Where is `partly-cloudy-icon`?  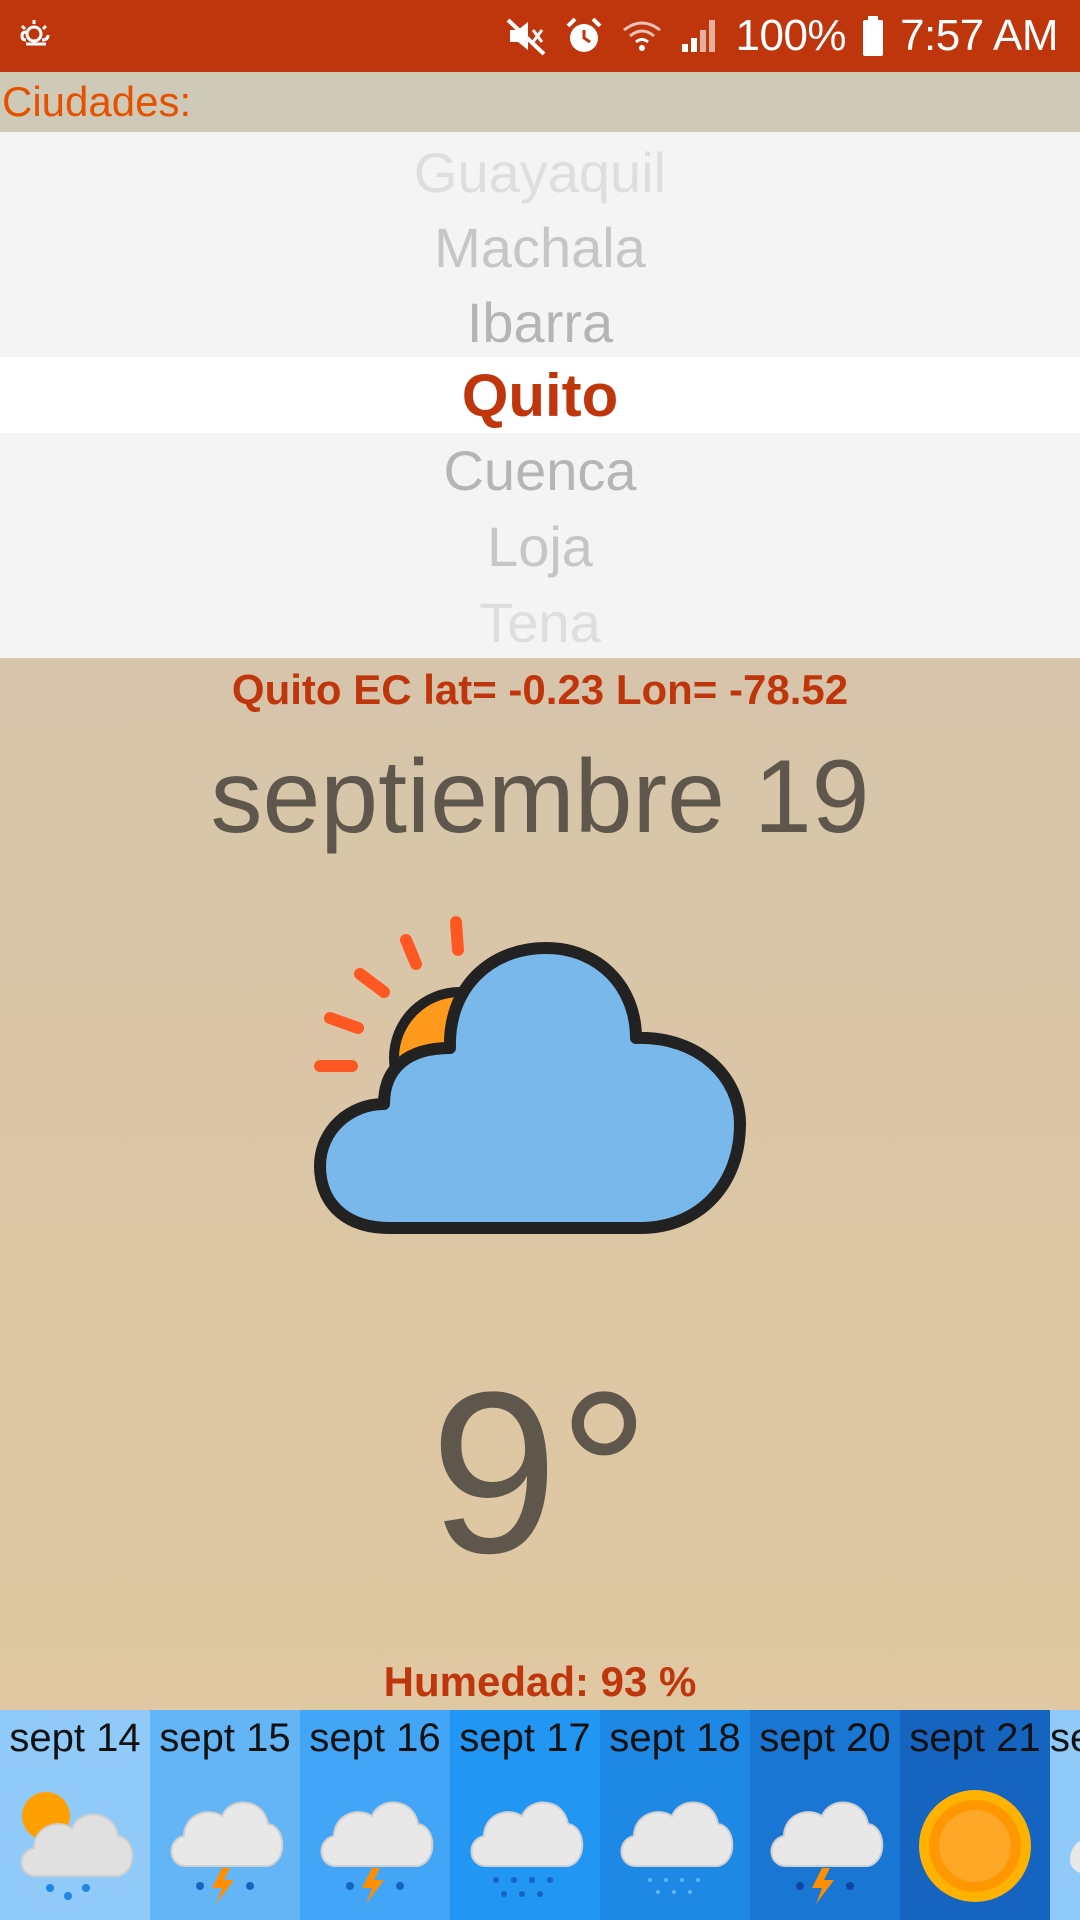
partly-cloudy-icon is located at coordinates (540, 1078).